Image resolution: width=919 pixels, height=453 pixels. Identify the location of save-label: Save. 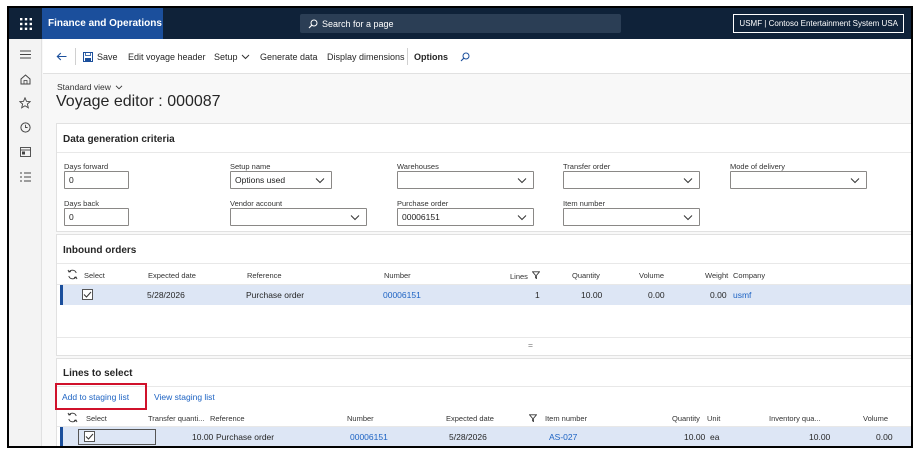
(107, 56).